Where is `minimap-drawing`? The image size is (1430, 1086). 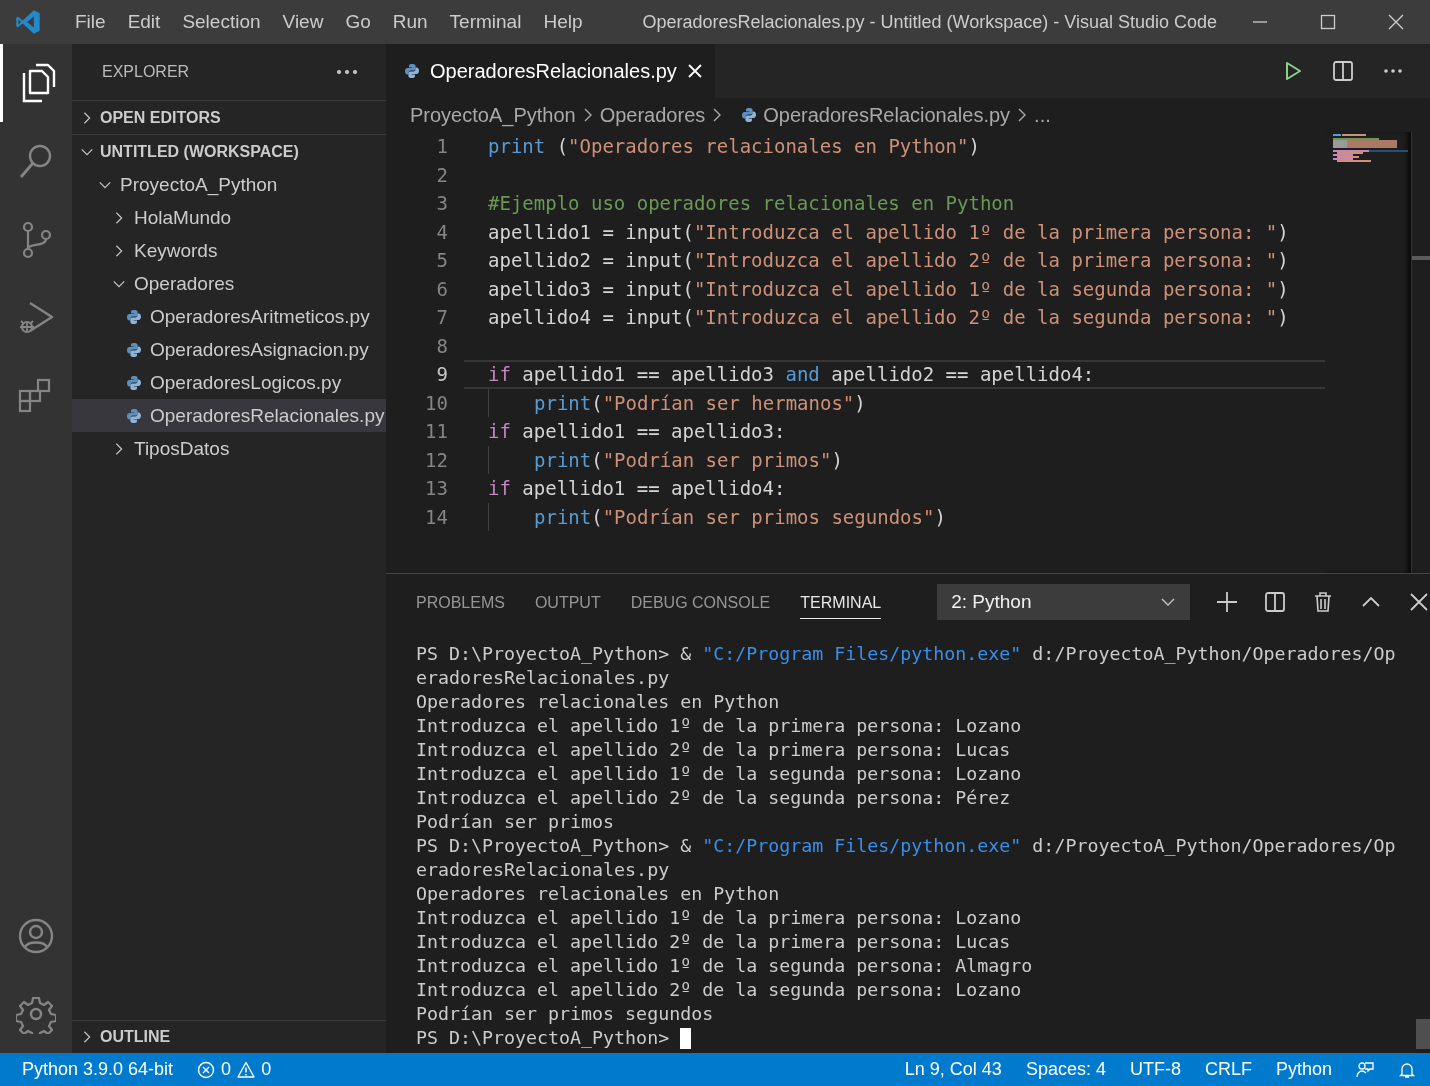 minimap-drawing is located at coordinates (1371, 148).